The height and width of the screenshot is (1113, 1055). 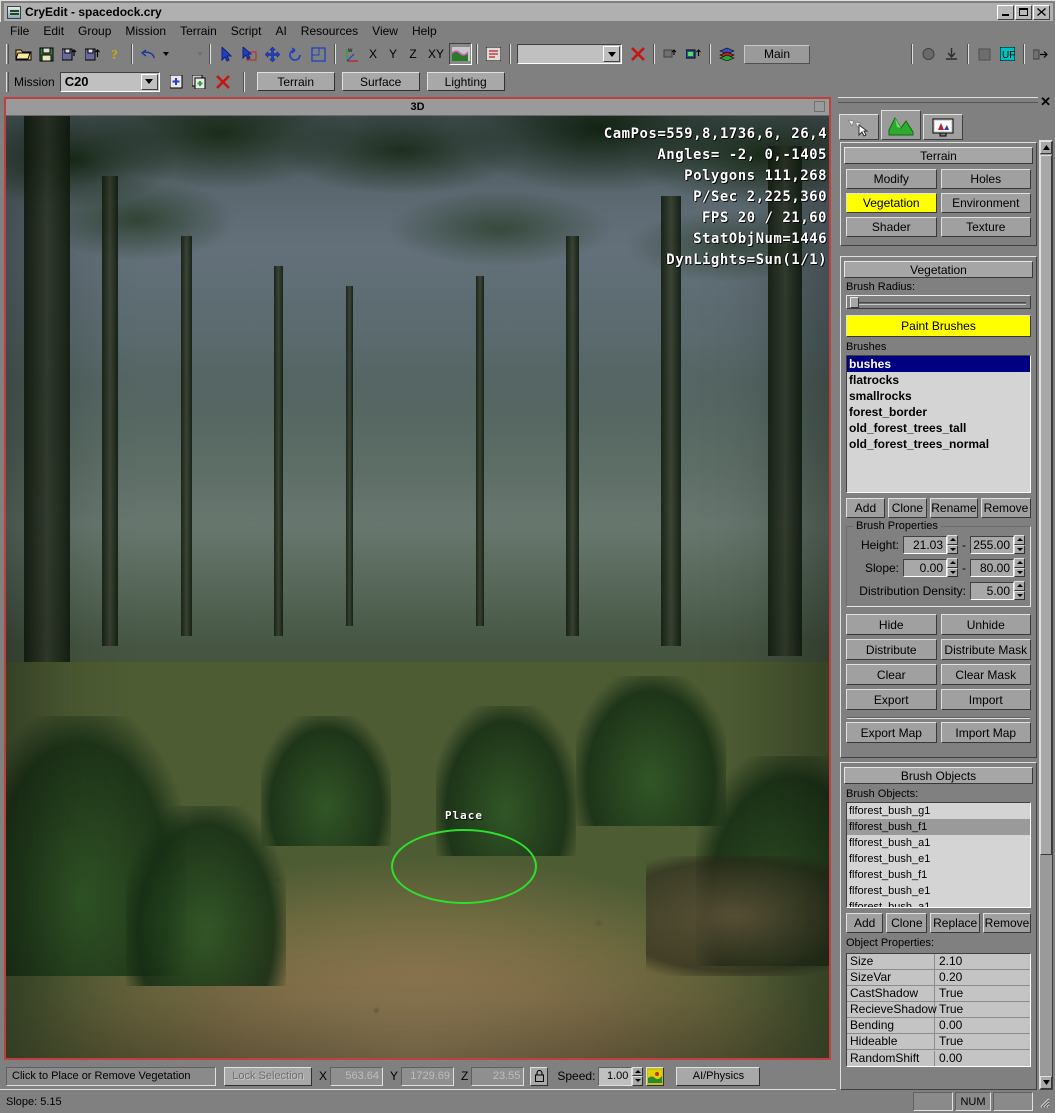 What do you see at coordinates (109, 81) in the screenshot?
I see `mission-combo: C20` at bounding box center [109, 81].